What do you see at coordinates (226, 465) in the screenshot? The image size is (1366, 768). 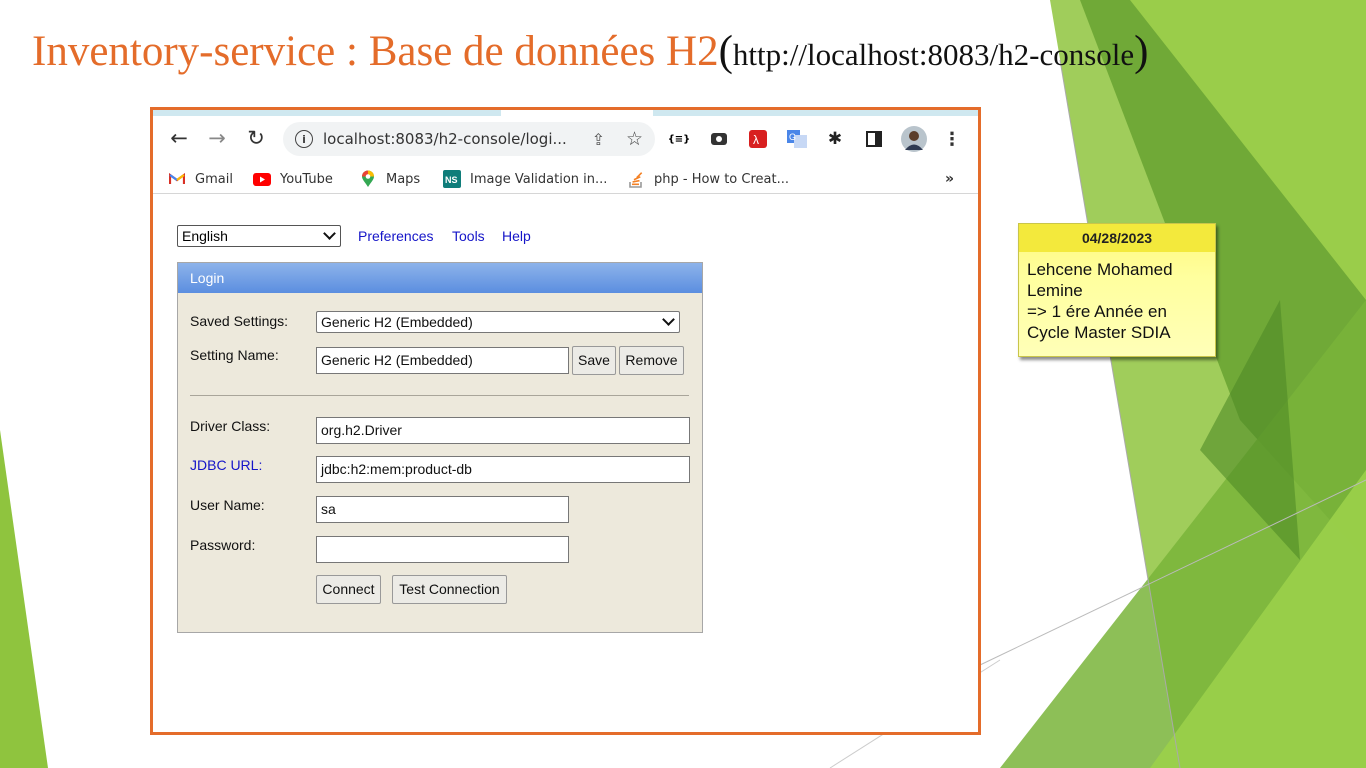 I see `jdbc-url-label: JDBC URL:` at bounding box center [226, 465].